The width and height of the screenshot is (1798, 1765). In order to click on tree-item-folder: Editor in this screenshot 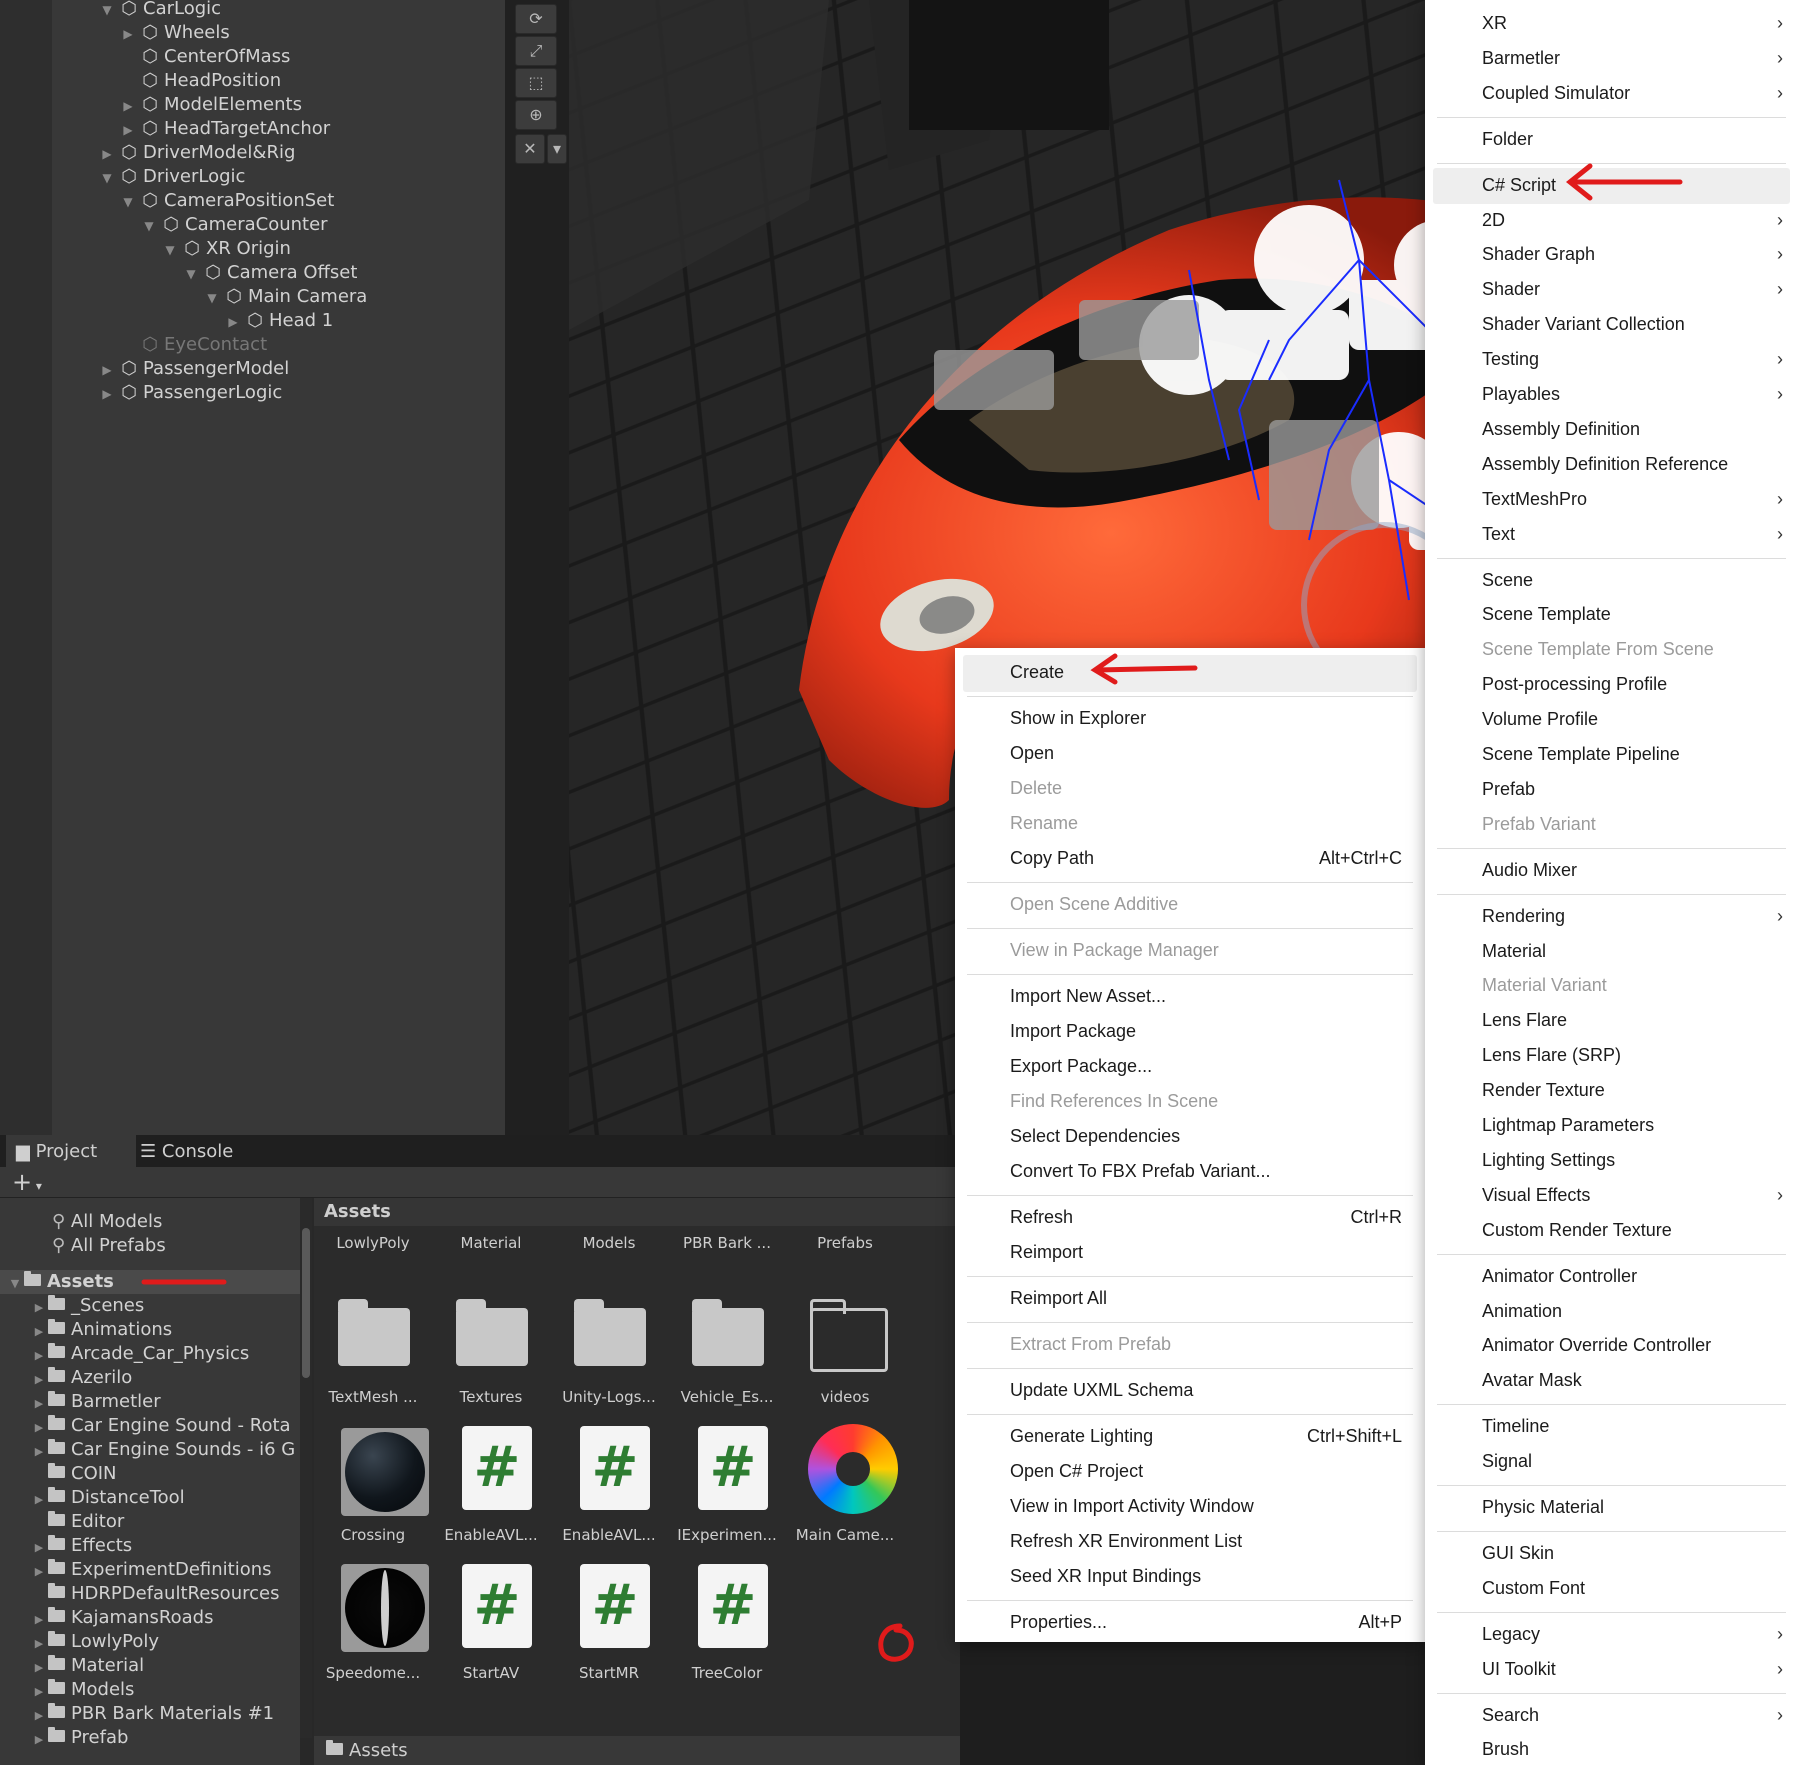, I will do `click(150, 1522)`.